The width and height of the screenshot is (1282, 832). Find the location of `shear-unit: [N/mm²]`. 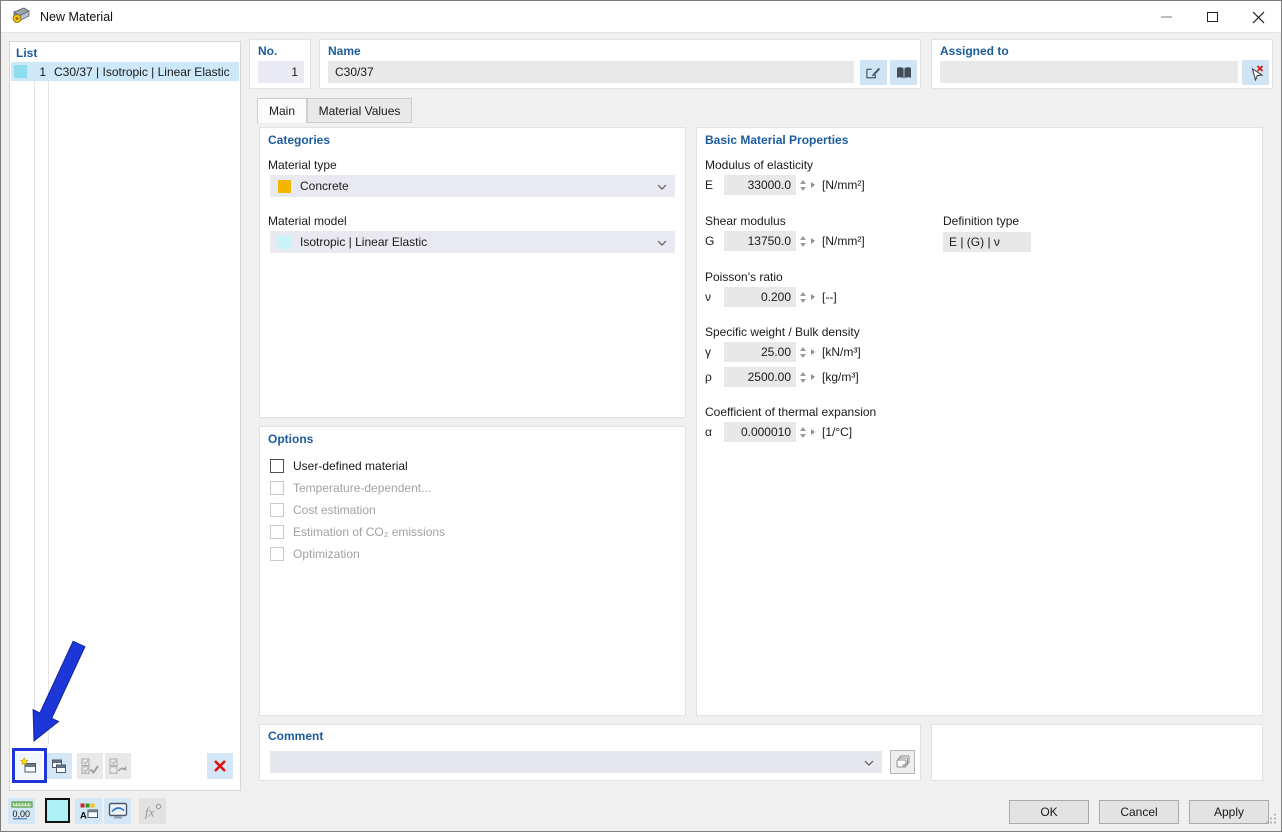

shear-unit: [N/mm²] is located at coordinates (843, 241).